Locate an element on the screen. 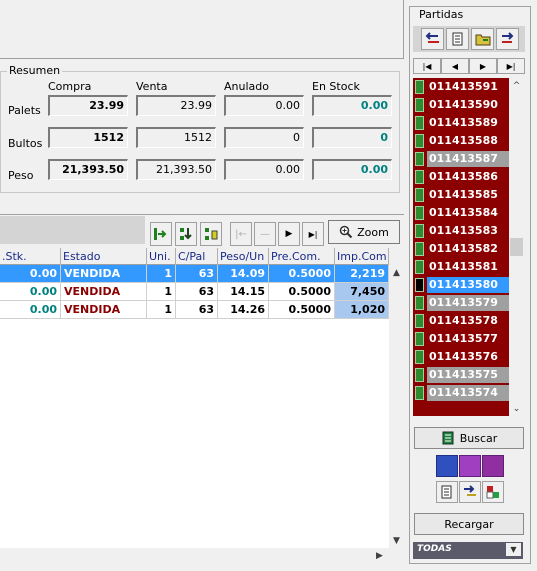  partida-label: 011413589 is located at coordinates (463, 122).